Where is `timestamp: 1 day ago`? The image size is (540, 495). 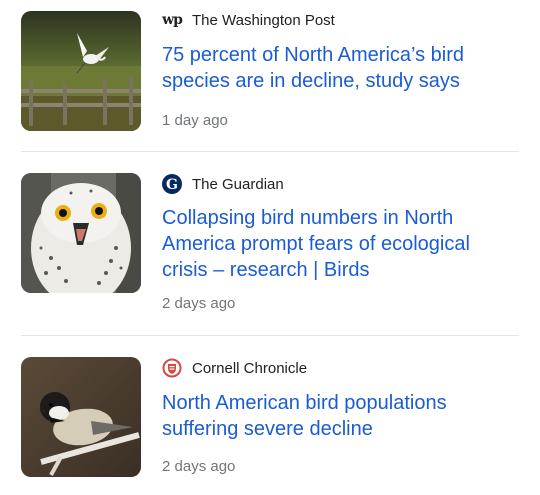
timestamp: 1 day ago is located at coordinates (195, 120).